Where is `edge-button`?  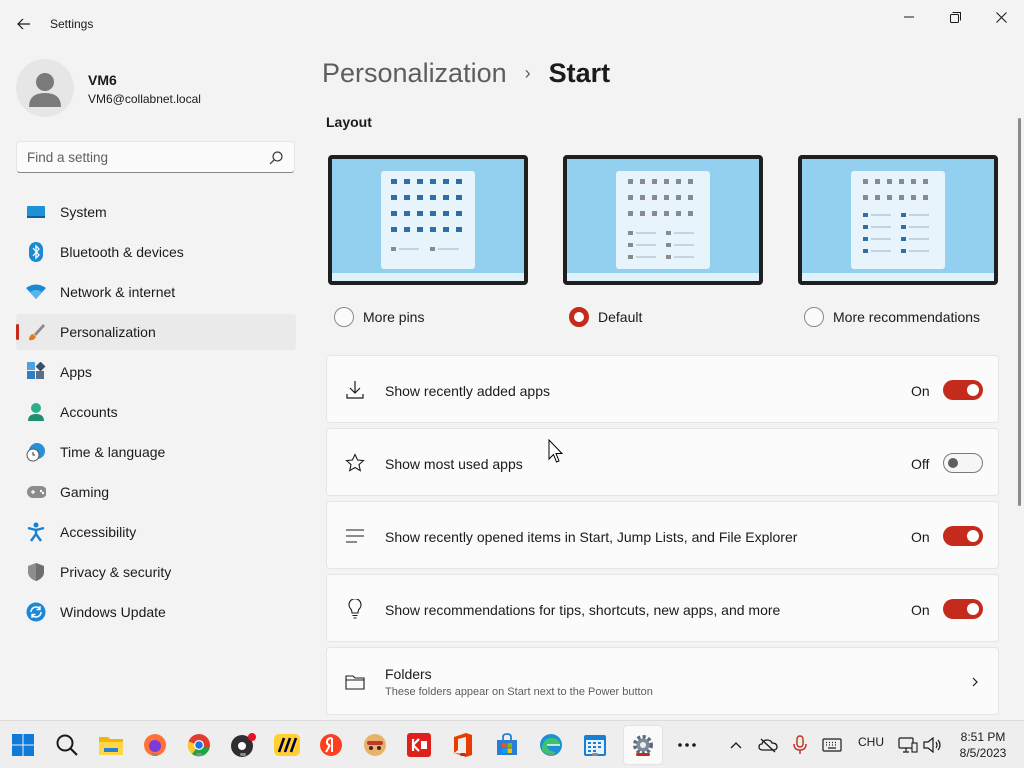 edge-button is located at coordinates (551, 745).